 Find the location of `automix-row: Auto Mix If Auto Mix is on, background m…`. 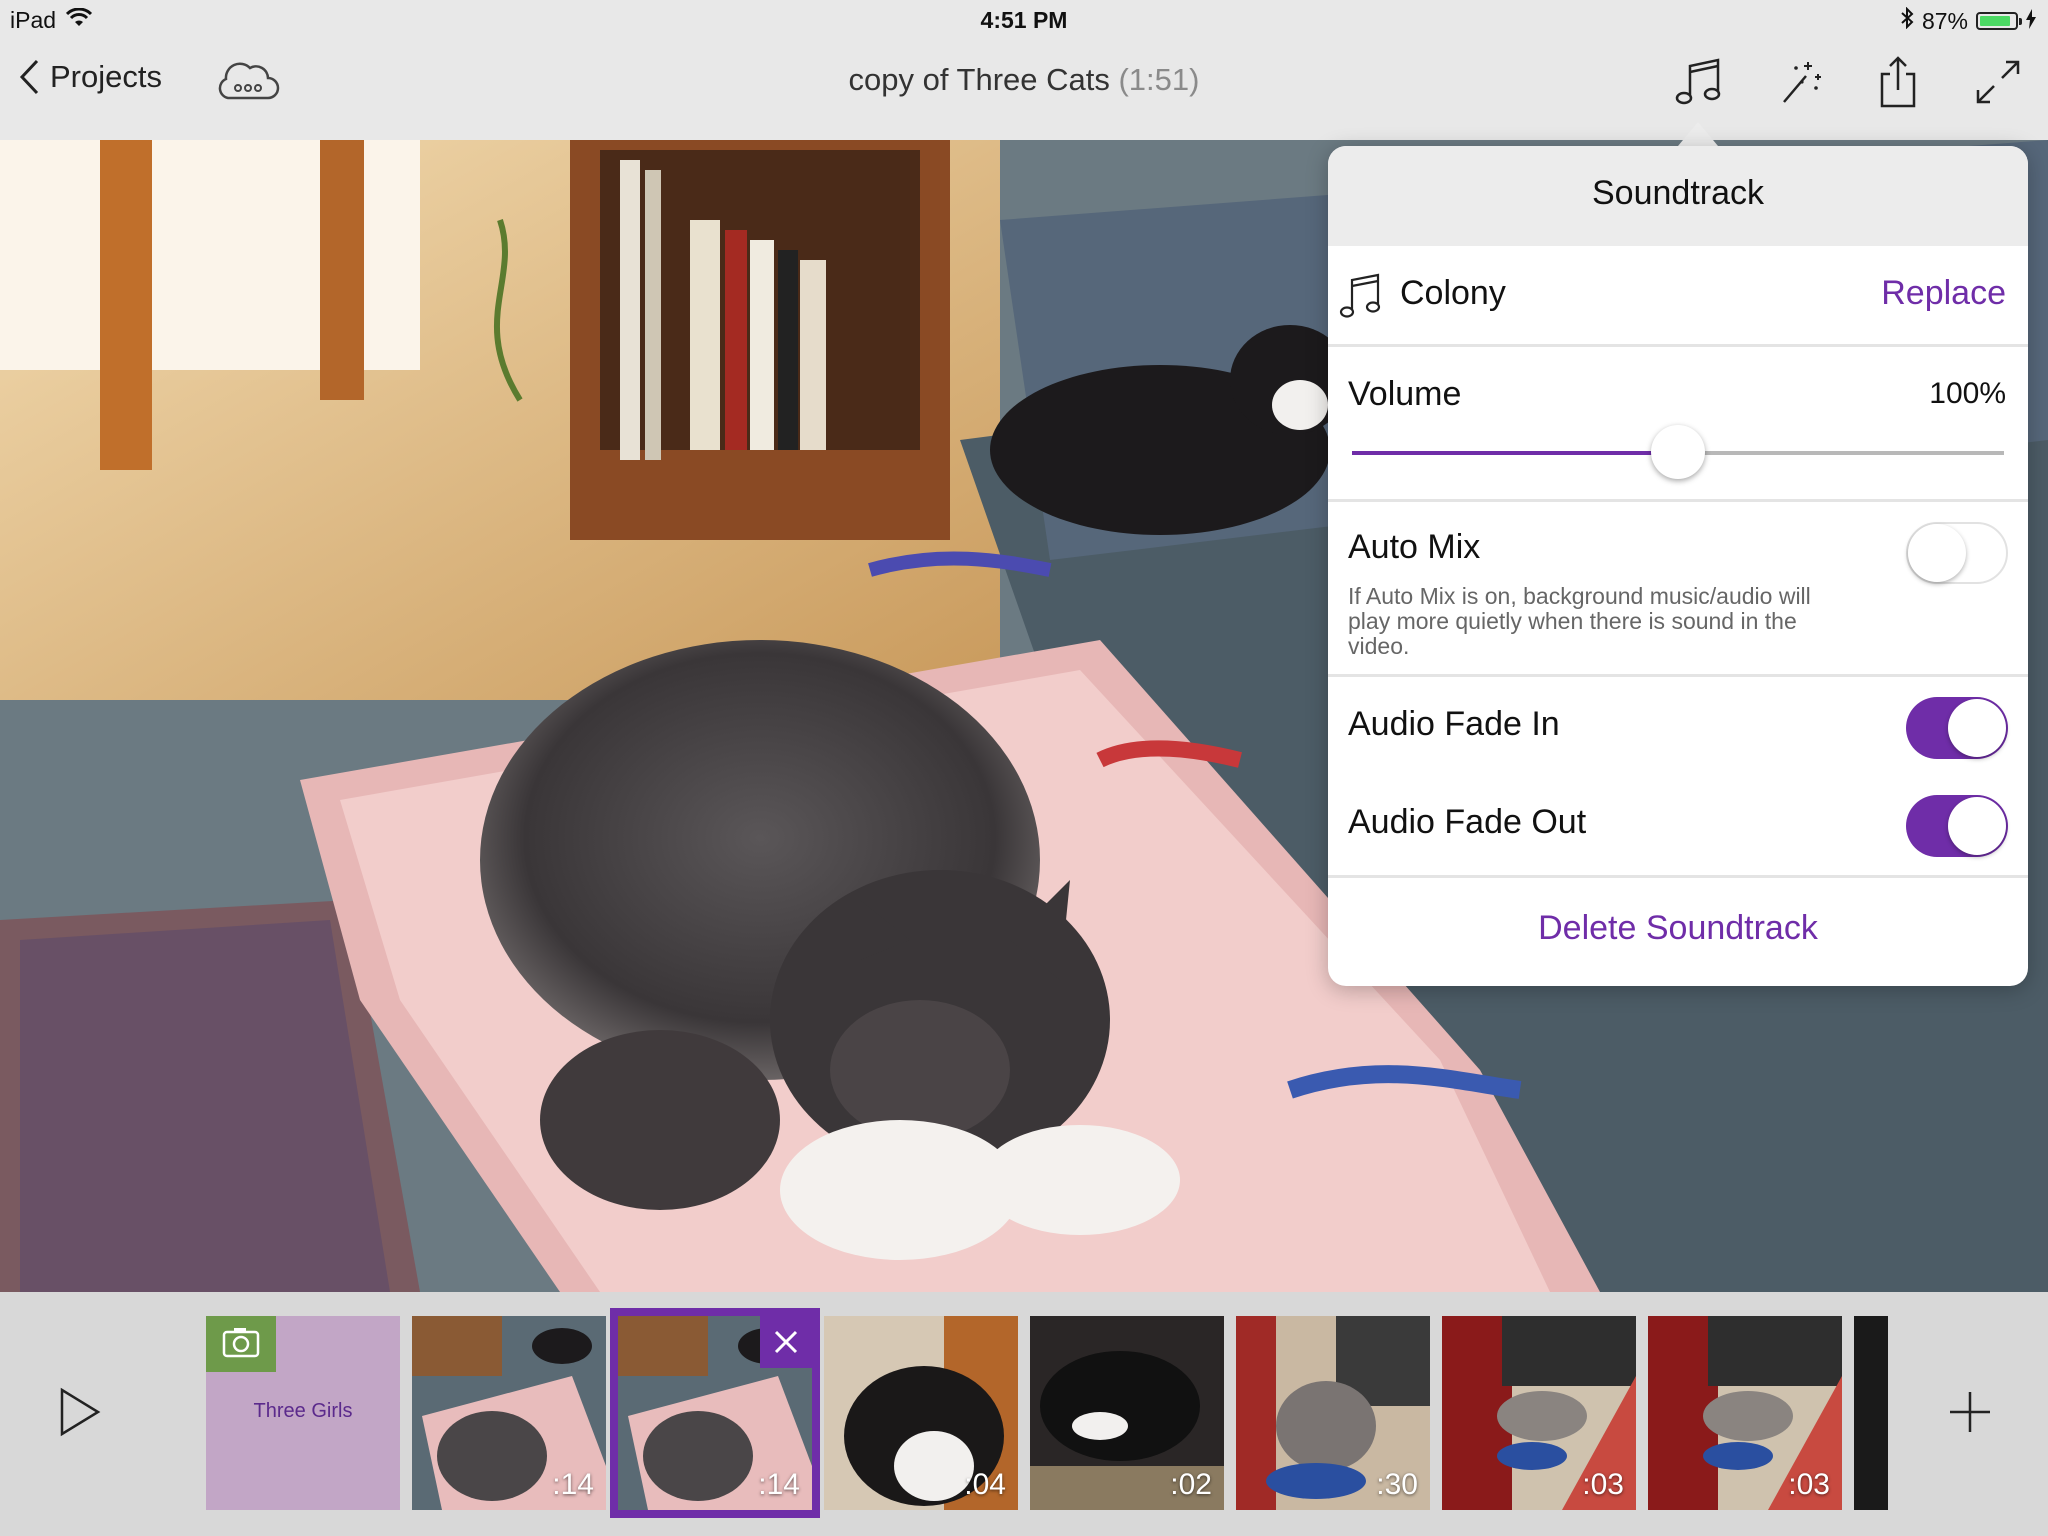

automix-row: Auto Mix If Auto Mix is on, background m… is located at coordinates (1678, 589).